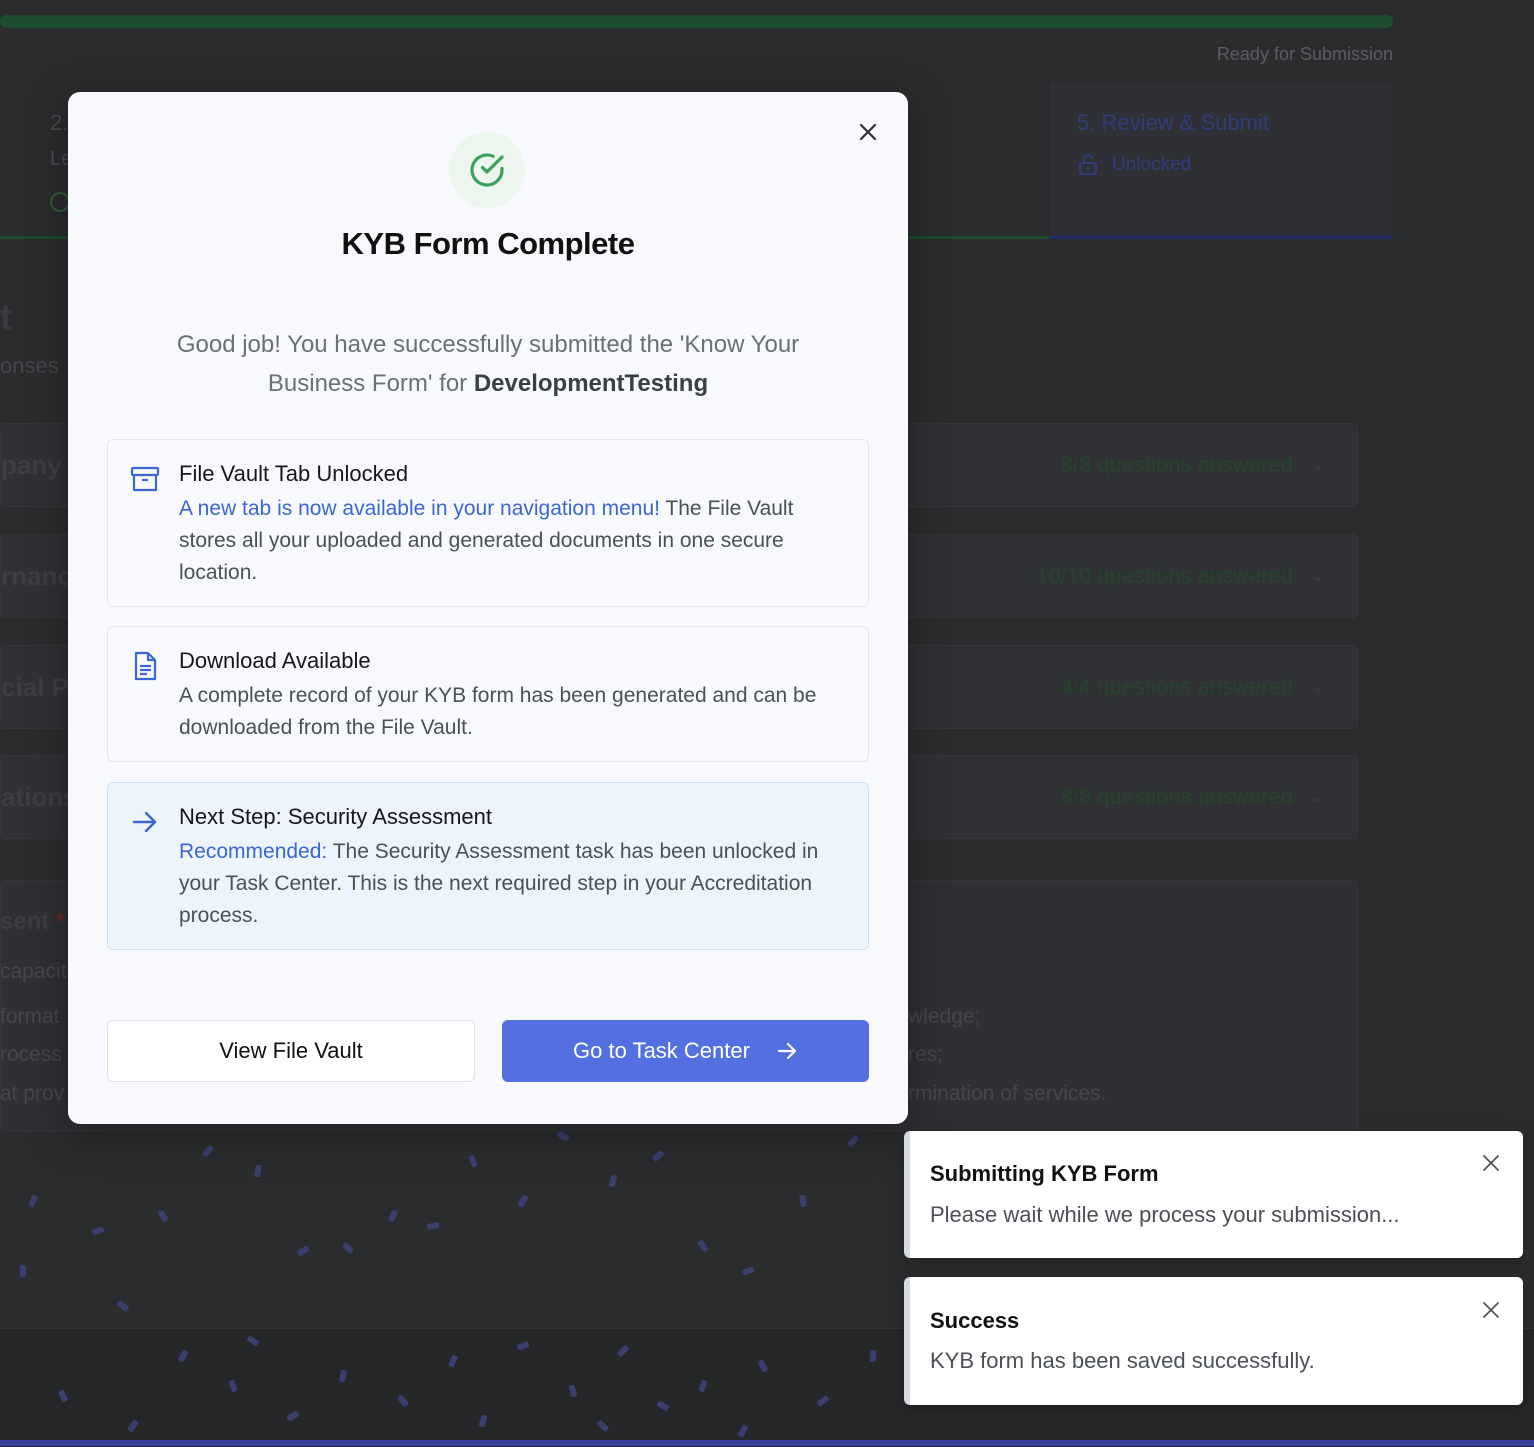  I want to click on section-title: ations, so click(39, 797).